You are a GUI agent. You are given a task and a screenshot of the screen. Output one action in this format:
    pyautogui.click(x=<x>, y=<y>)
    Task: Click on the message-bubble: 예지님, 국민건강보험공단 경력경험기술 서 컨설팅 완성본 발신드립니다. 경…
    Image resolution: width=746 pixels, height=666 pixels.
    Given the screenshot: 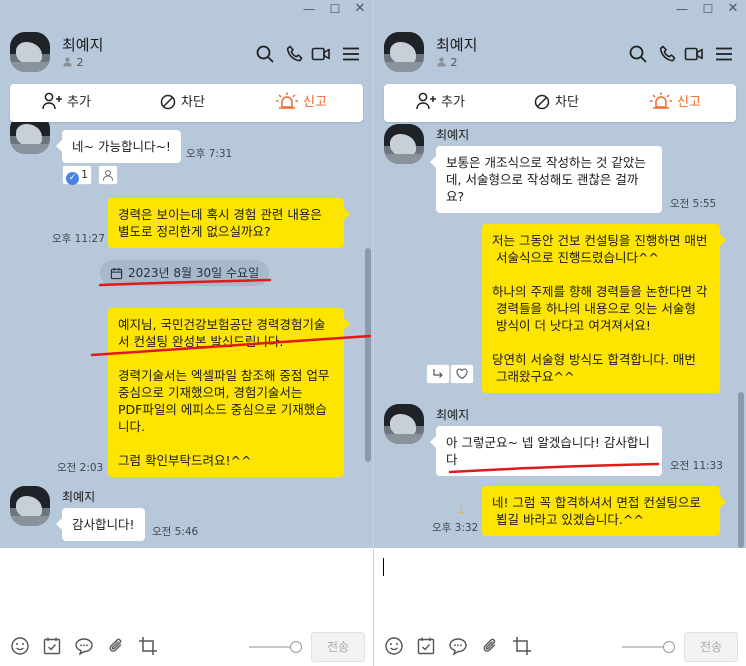 What is the action you would take?
    pyautogui.click(x=229, y=392)
    